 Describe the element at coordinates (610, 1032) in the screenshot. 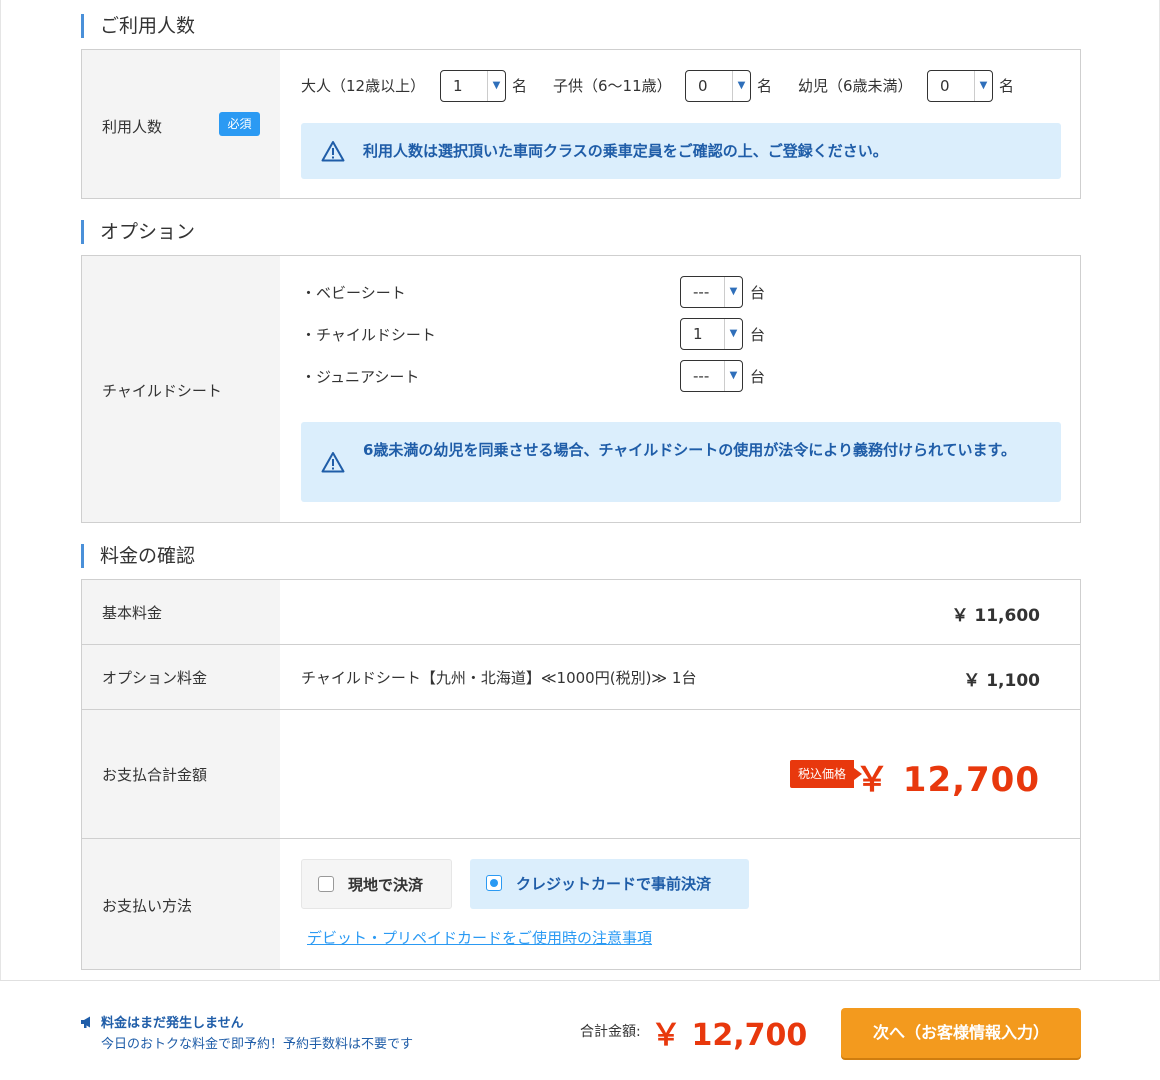

I see `footer-total-label: 合計金額:` at that location.